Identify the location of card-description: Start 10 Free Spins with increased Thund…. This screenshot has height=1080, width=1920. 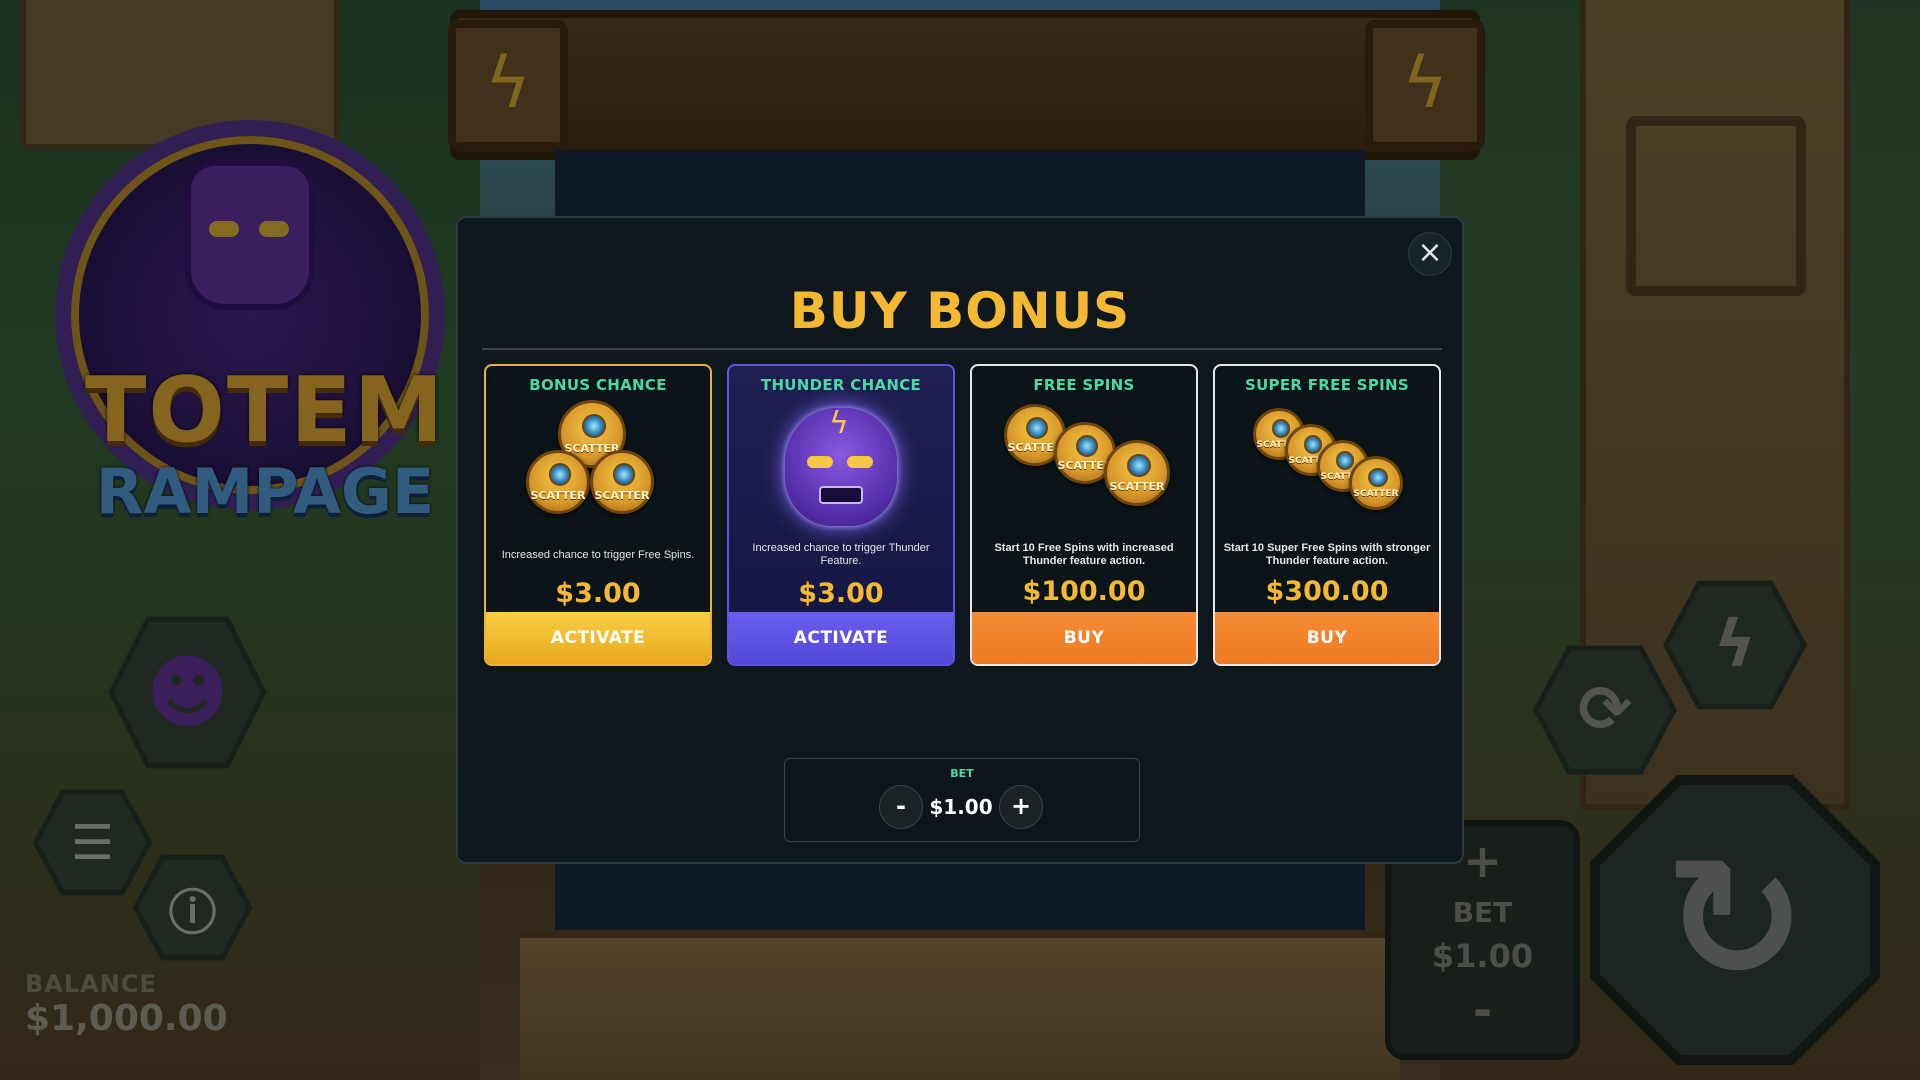
(1084, 554).